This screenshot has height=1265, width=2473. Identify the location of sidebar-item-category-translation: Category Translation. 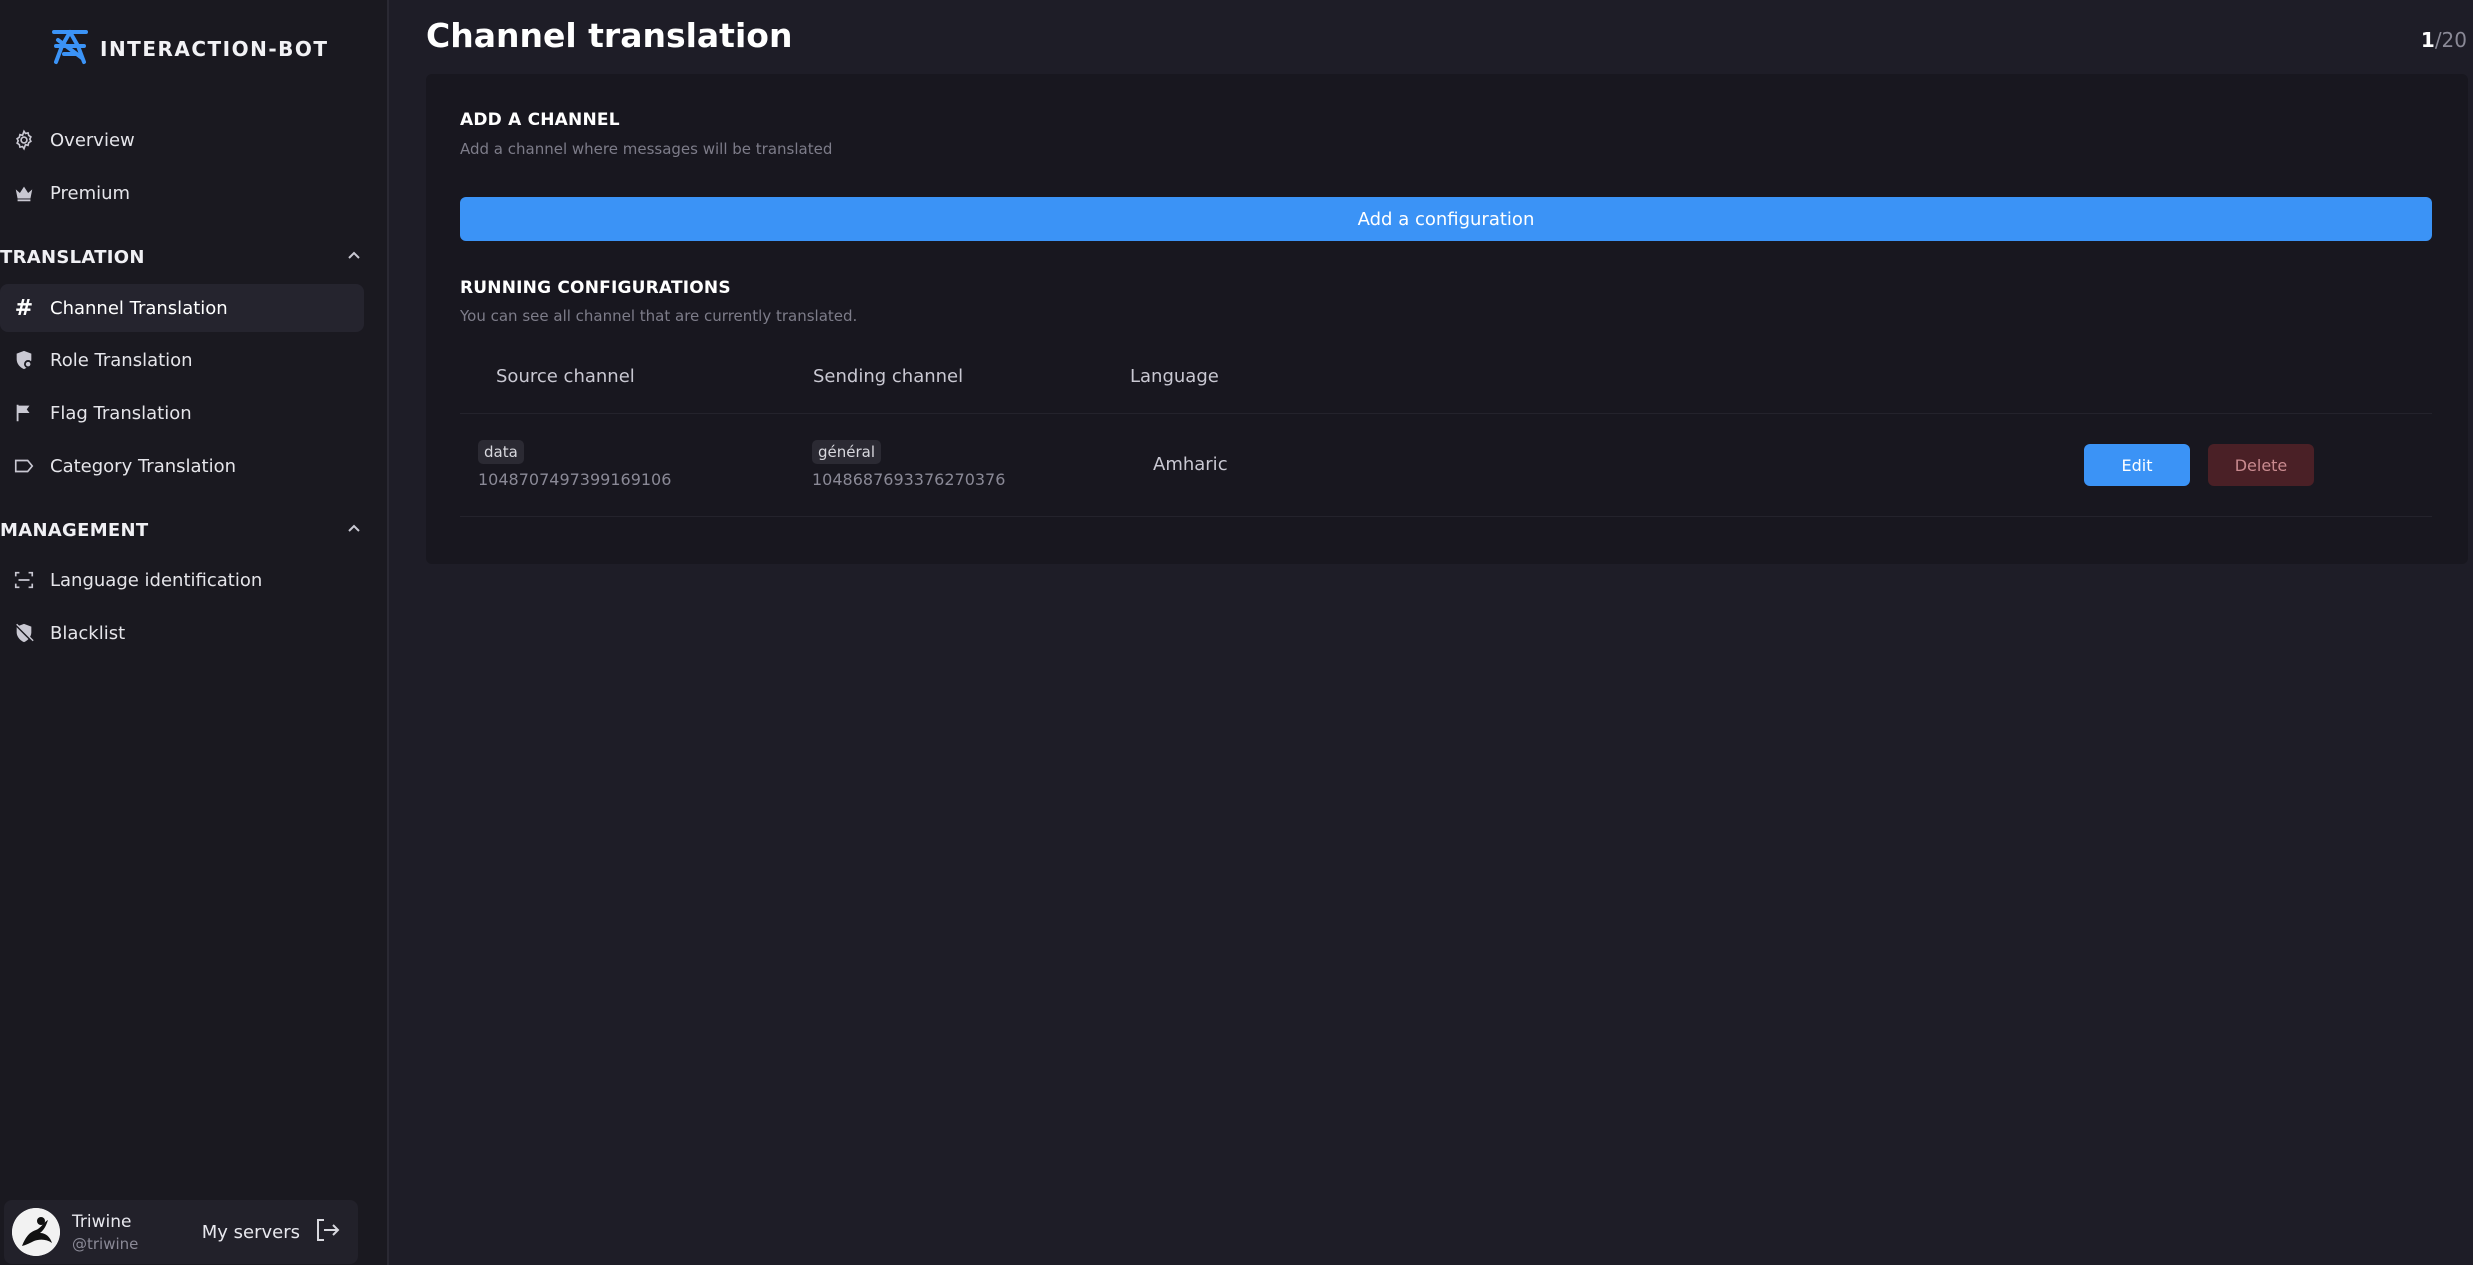
(182, 466).